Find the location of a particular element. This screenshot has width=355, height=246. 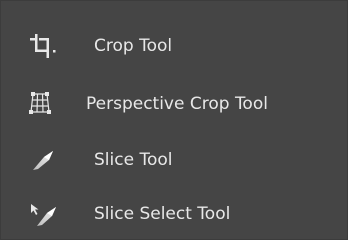

slice-icon is located at coordinates (43, 158).